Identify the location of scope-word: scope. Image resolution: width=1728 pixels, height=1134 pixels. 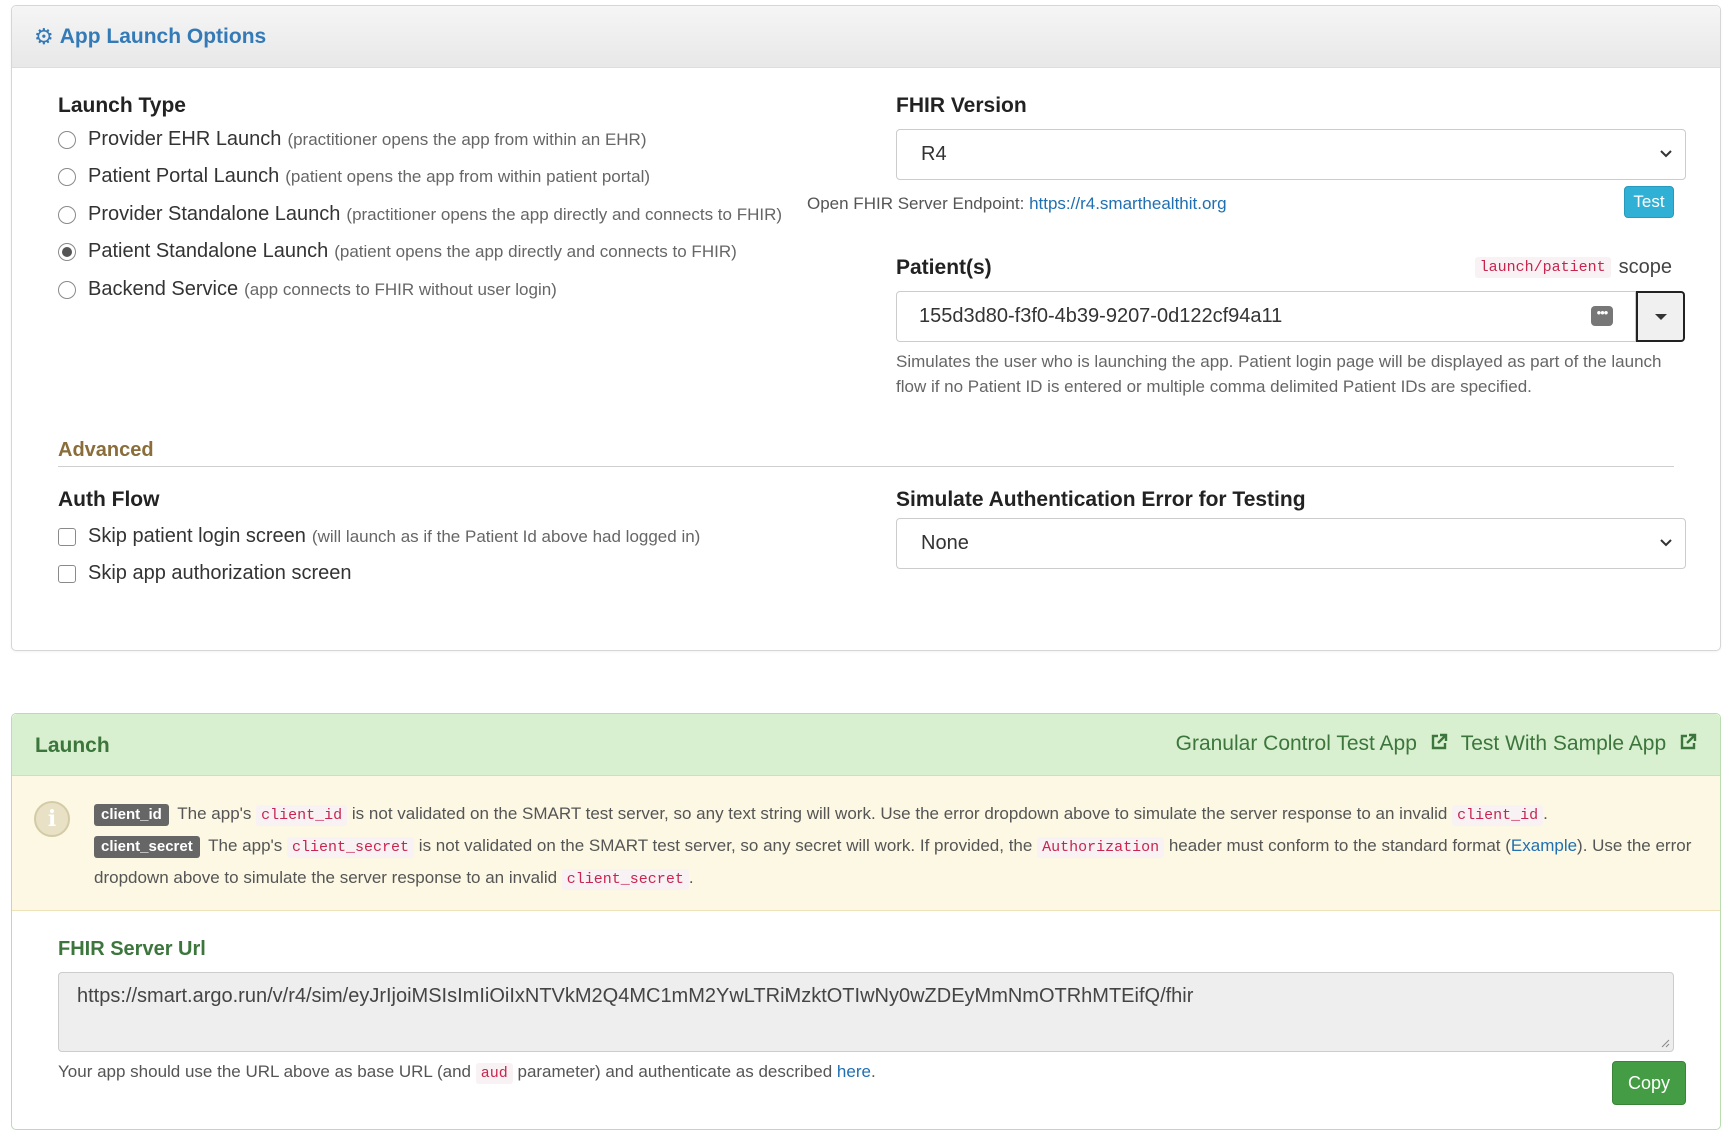
(1645, 267).